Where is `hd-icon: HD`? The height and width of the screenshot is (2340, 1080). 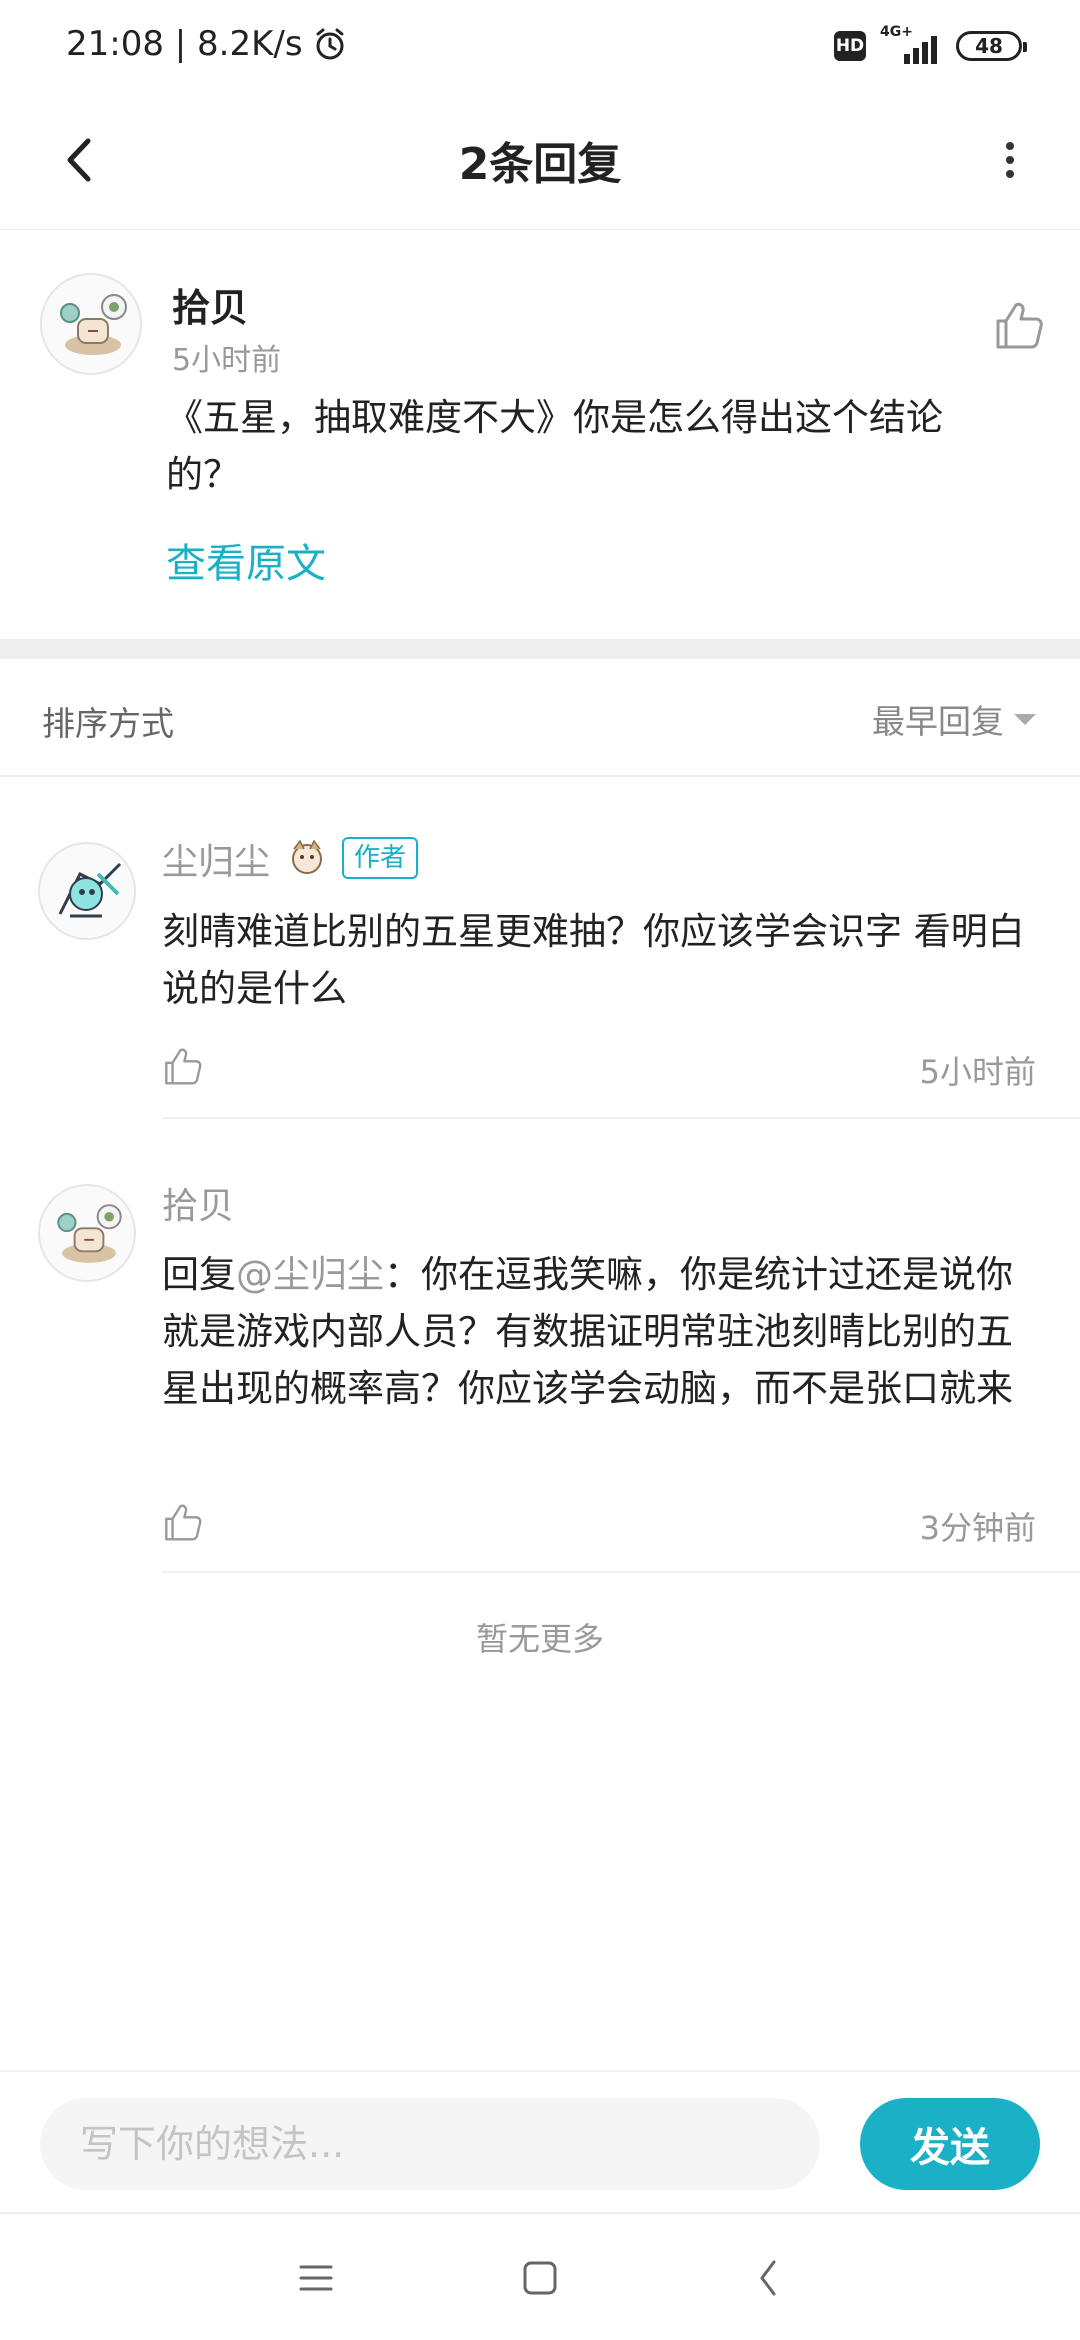 hd-icon: HD is located at coordinates (850, 46).